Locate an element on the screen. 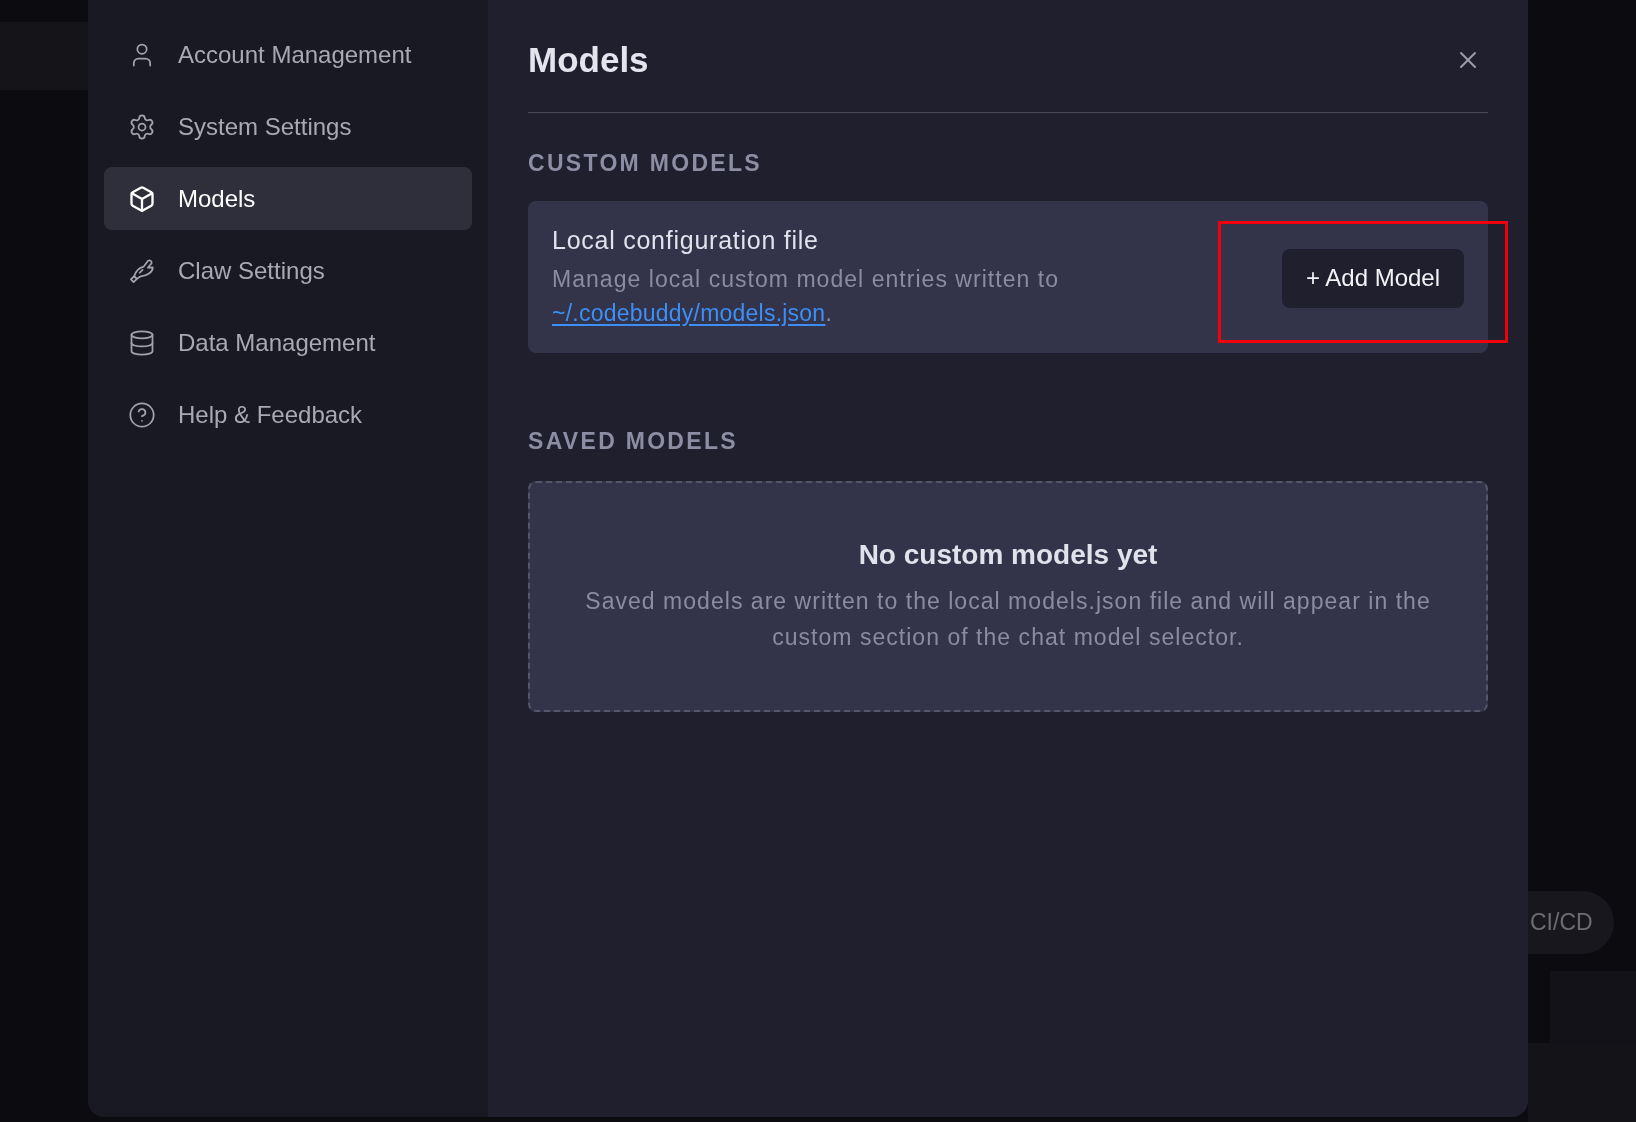  add-model-button: + Add Model is located at coordinates (1373, 278).